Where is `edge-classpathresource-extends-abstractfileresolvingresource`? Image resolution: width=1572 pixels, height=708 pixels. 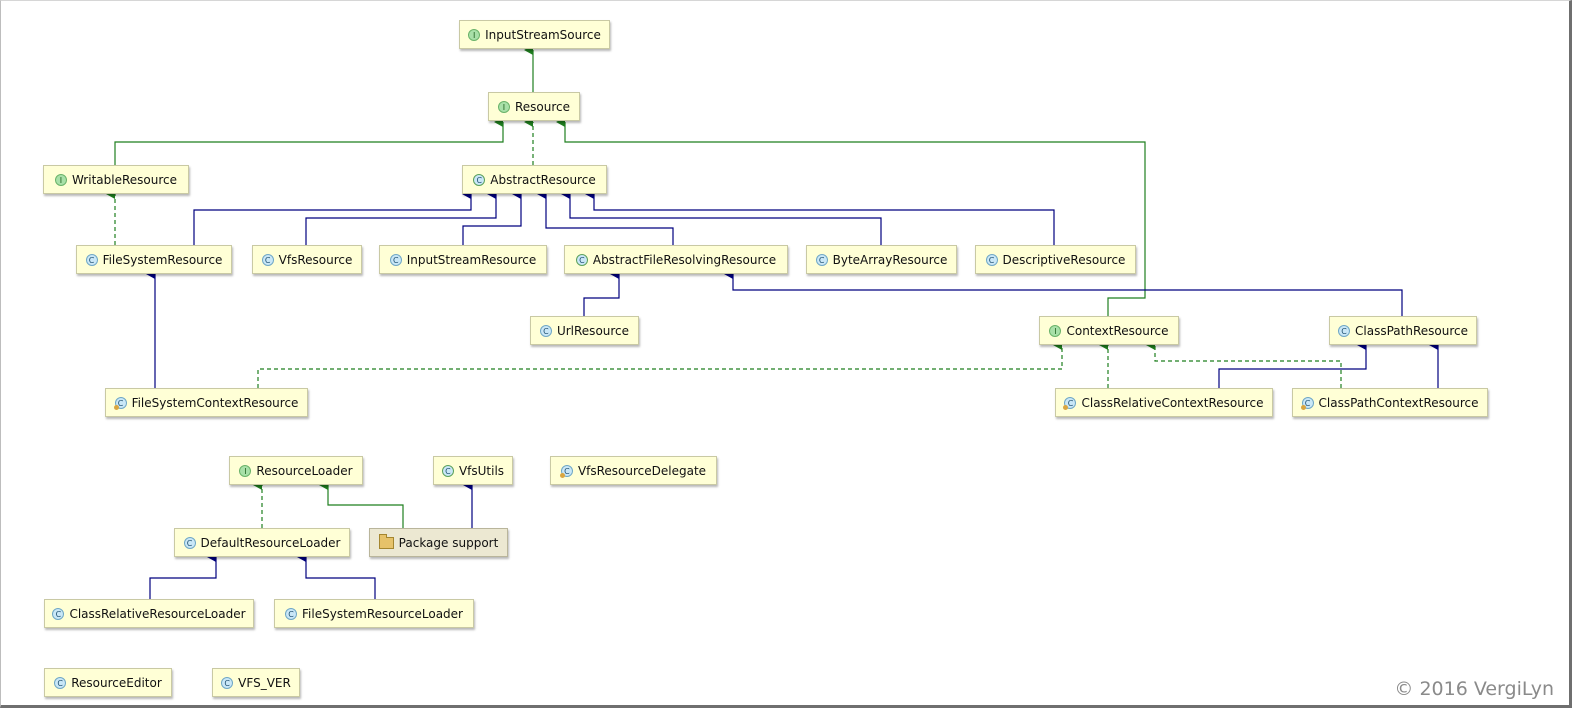 edge-classpathresource-extends-abstractfileresolvingresource is located at coordinates (1063, 292).